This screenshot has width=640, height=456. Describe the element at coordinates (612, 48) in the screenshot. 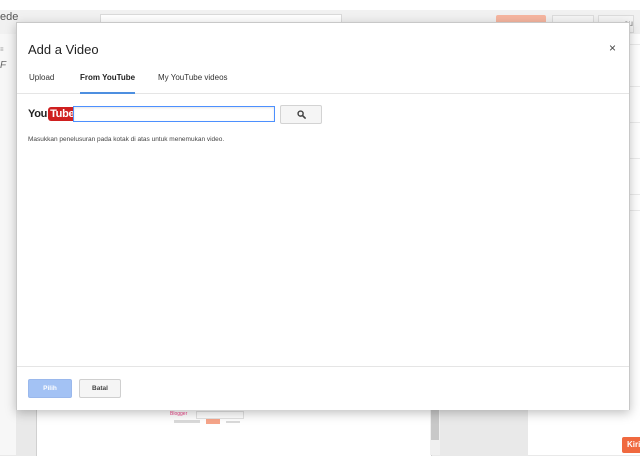

I see `close-icon: ×` at that location.